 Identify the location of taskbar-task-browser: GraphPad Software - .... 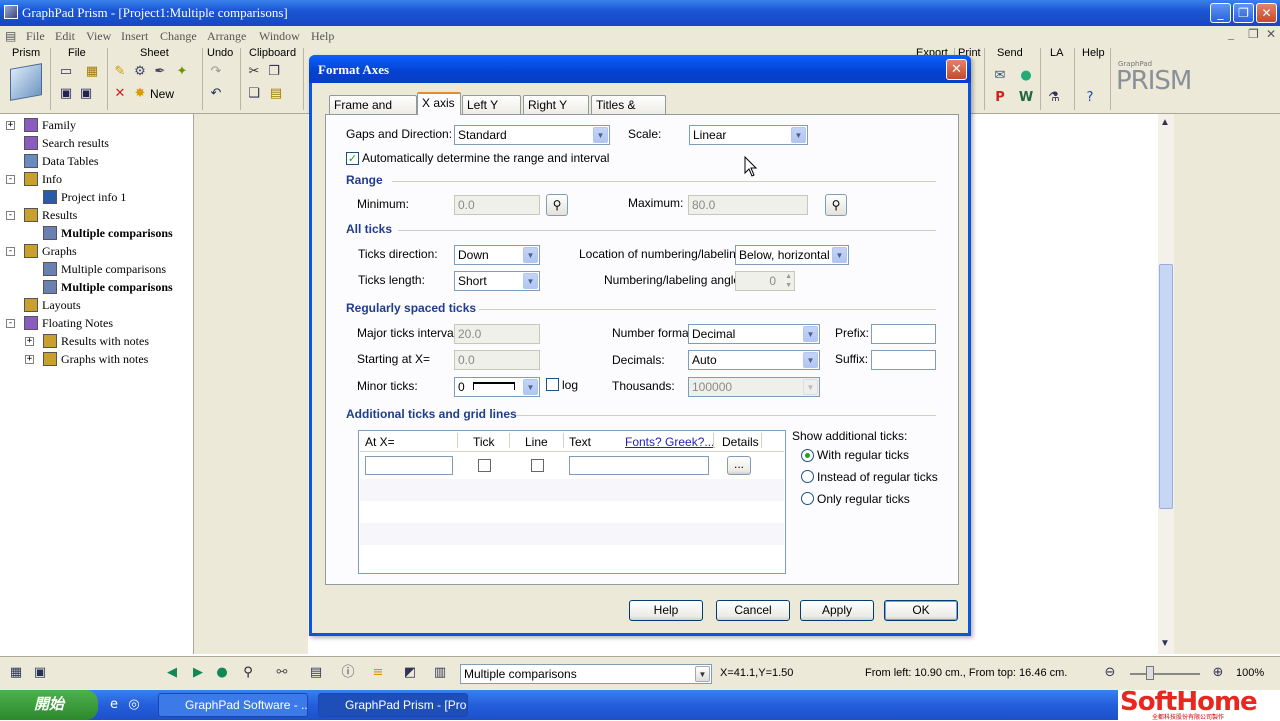
(233, 705).